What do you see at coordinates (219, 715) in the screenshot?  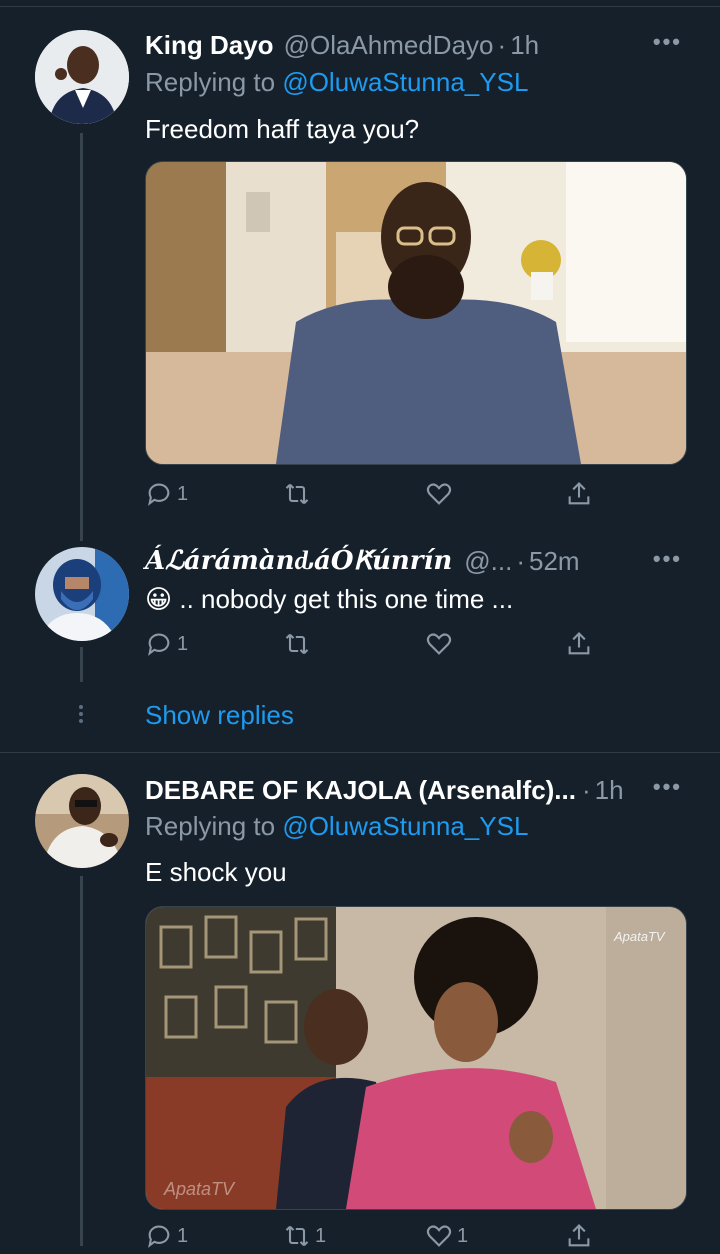 I see `show-replies-link: Show replies` at bounding box center [219, 715].